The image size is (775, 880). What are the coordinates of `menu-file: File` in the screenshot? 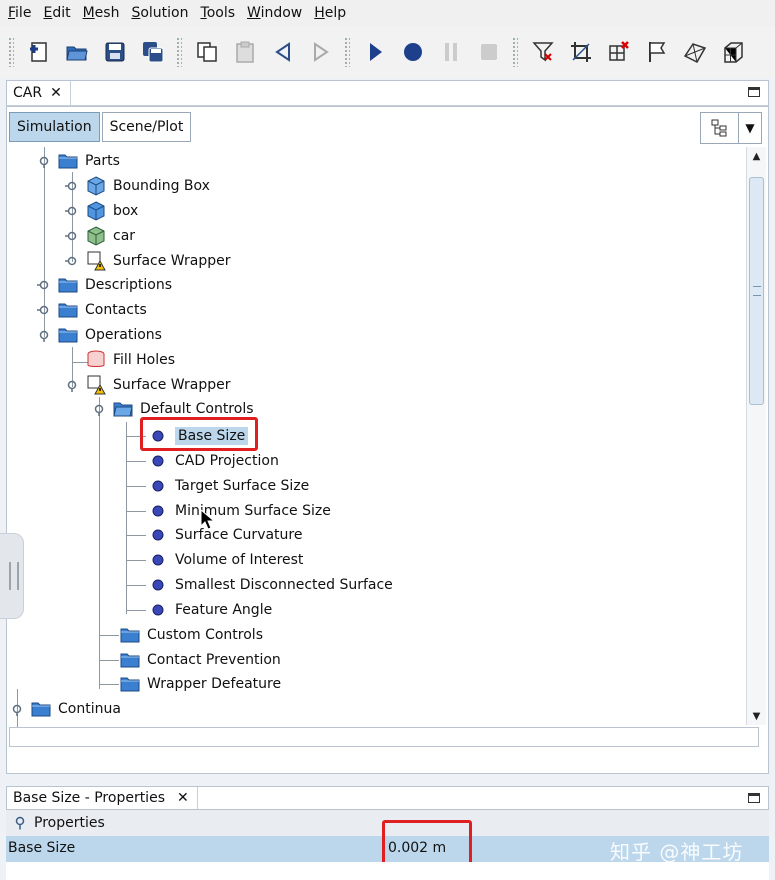 It's located at (21, 13).